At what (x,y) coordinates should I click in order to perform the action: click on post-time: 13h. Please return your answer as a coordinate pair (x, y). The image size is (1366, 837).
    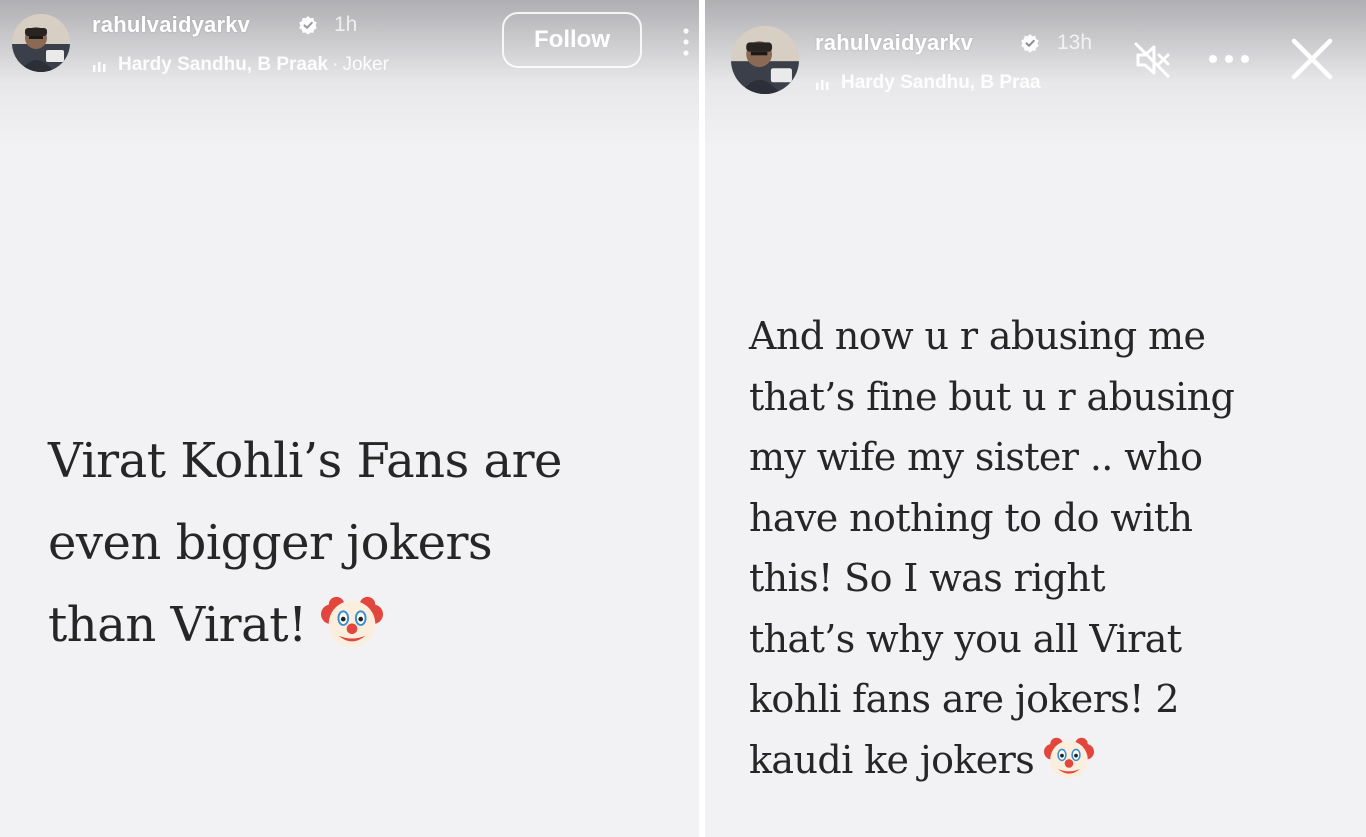
    Looking at the image, I should click on (1075, 42).